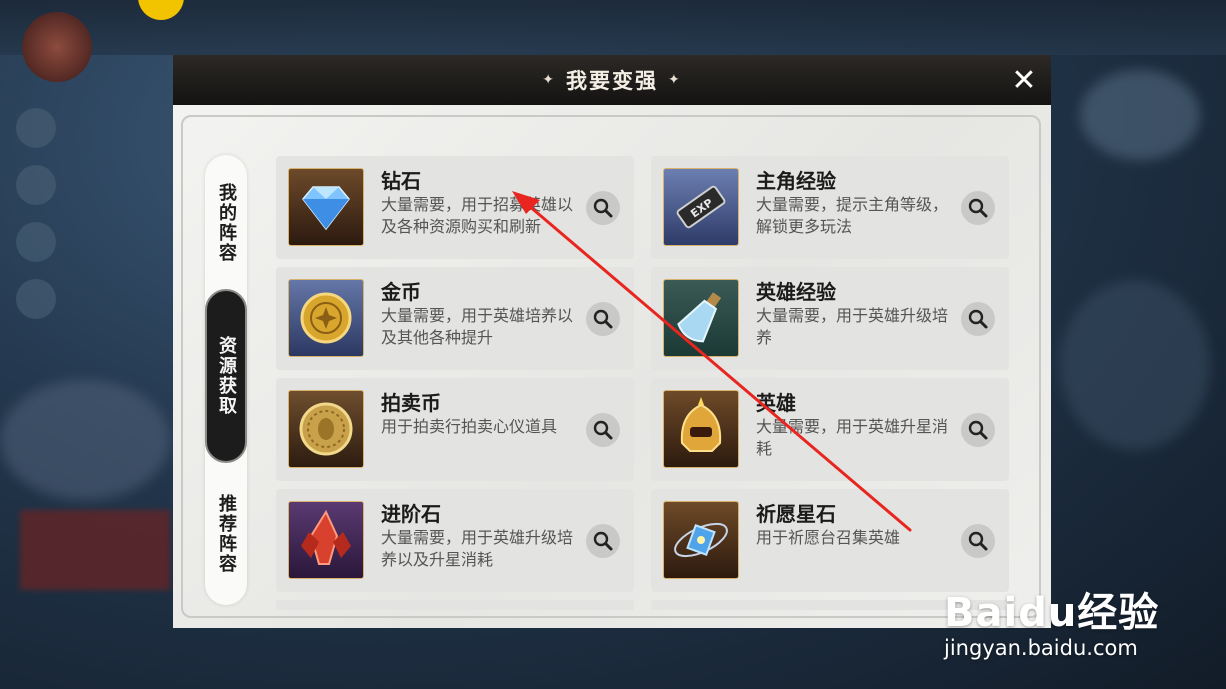 This screenshot has height=689, width=1226. I want to click on baidu-watermark: Baidu经验 jingyan.baidu.com, so click(1051, 620).